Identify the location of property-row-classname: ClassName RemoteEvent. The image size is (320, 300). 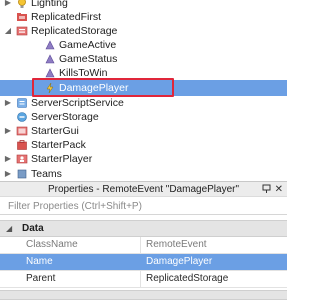
(143, 245).